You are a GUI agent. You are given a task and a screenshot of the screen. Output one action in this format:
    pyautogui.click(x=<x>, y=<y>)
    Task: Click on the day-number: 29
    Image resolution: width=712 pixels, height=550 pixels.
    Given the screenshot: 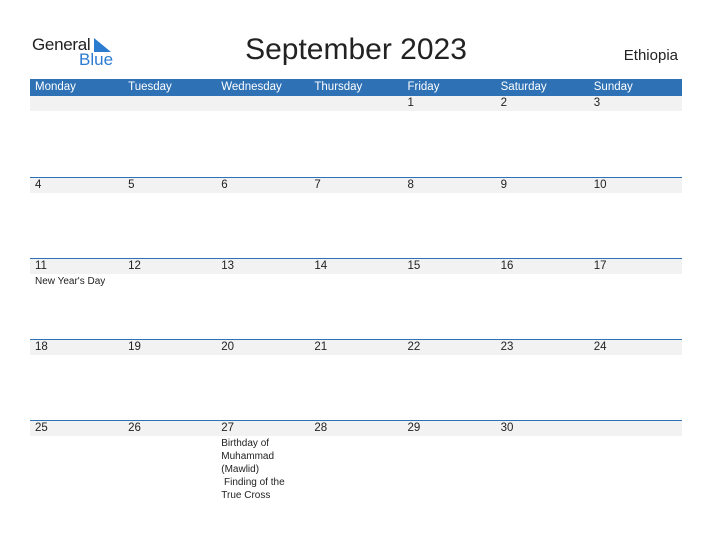 What is the action you would take?
    pyautogui.click(x=449, y=428)
    